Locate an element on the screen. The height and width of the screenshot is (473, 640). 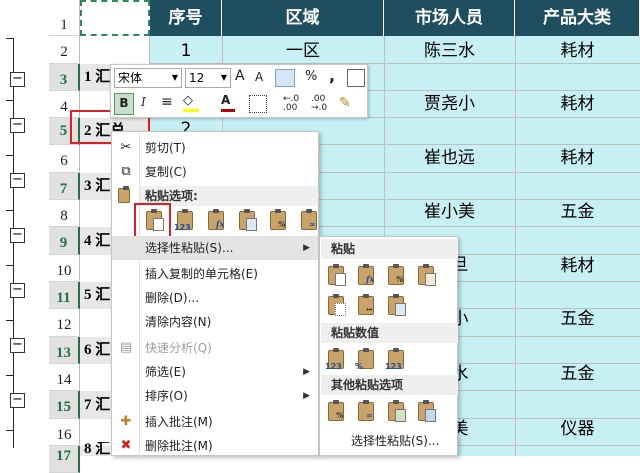
paste-values-number-icon: % is located at coordinates (367, 360).